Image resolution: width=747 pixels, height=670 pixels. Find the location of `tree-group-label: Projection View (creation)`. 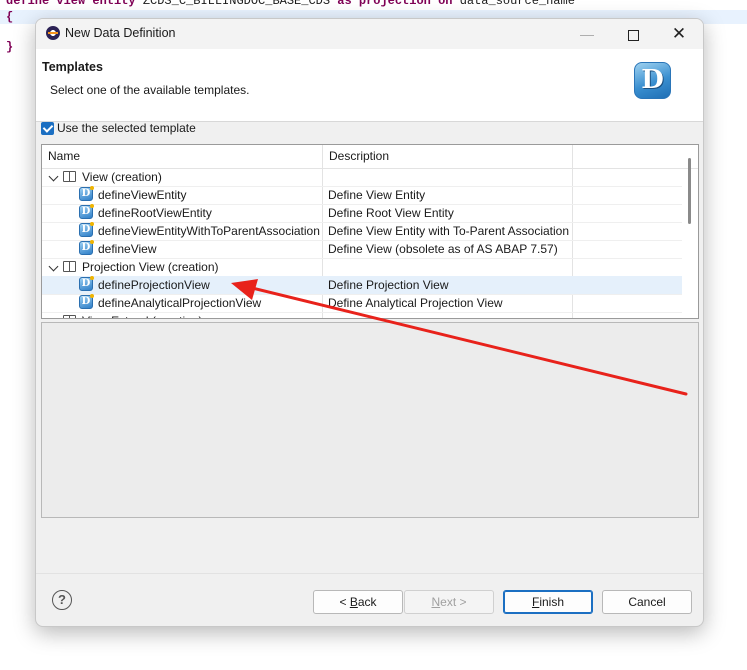

tree-group-label: Projection View (creation) is located at coordinates (150, 267).